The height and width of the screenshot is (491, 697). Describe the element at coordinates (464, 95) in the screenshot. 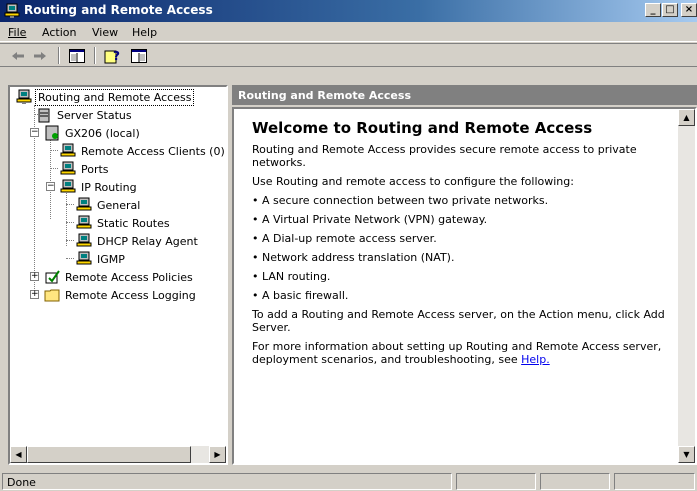

I see `details-header: Routing and Remote Access` at that location.